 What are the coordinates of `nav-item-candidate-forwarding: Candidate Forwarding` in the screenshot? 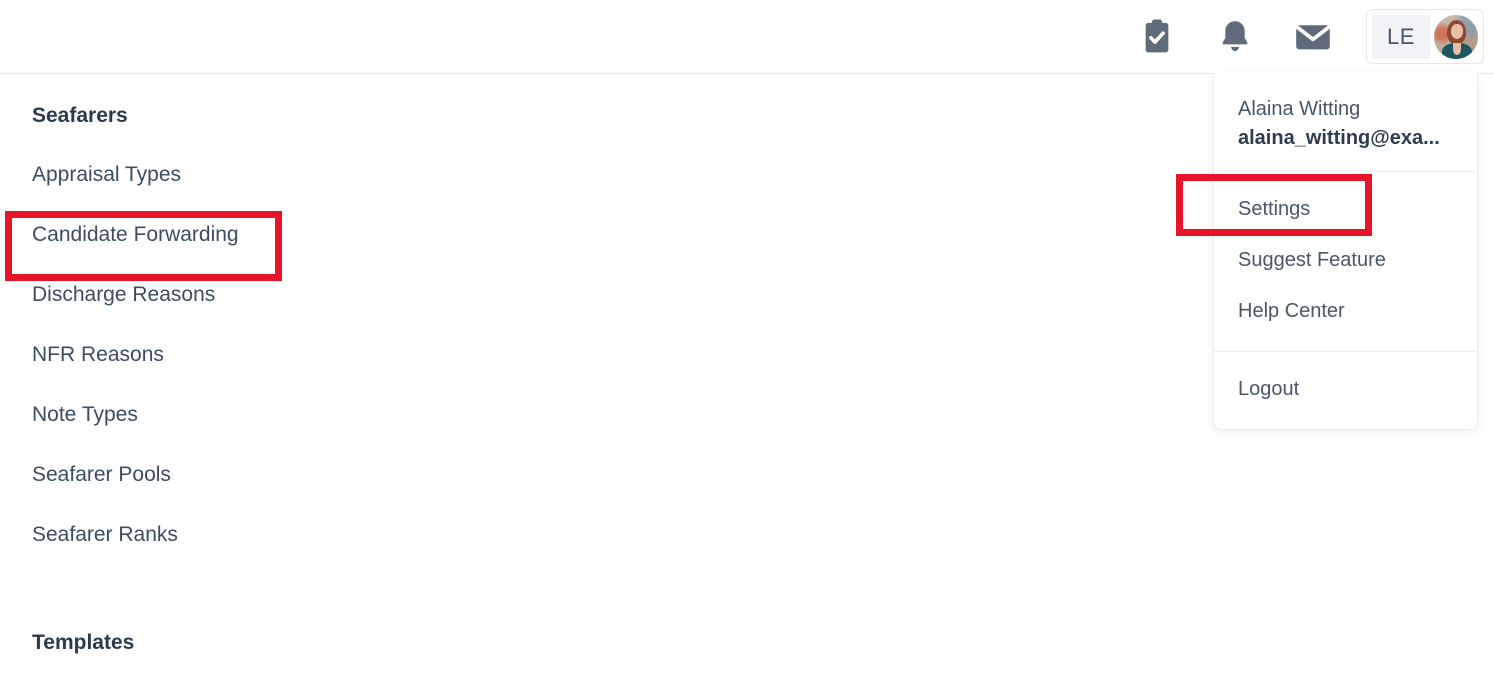 It's located at (135, 235).